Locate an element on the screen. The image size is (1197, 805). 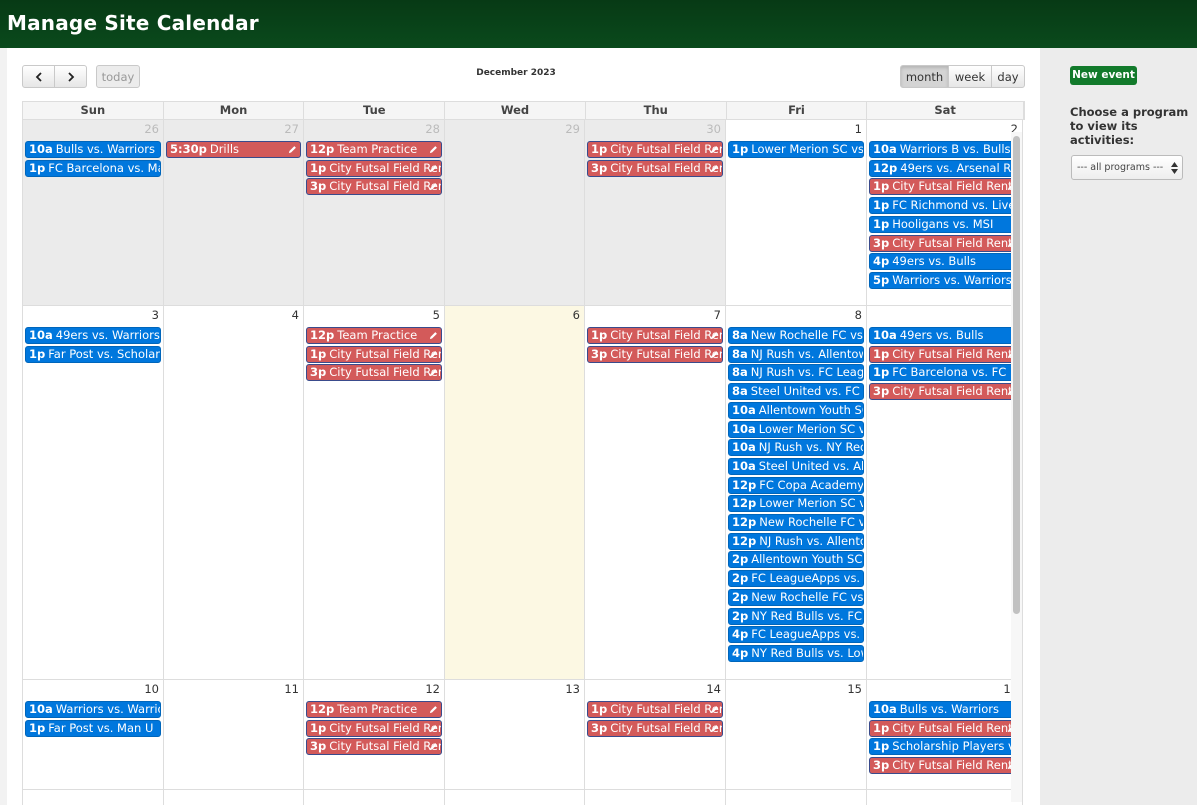
calendar-event: 1p Scholarship Players vs. is located at coordinates (944, 747).